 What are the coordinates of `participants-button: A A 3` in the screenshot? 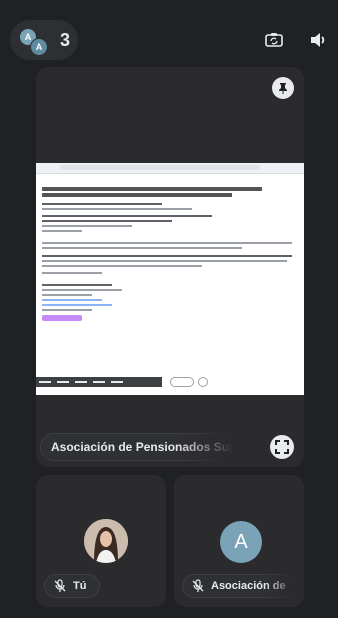 It's located at (44, 40).